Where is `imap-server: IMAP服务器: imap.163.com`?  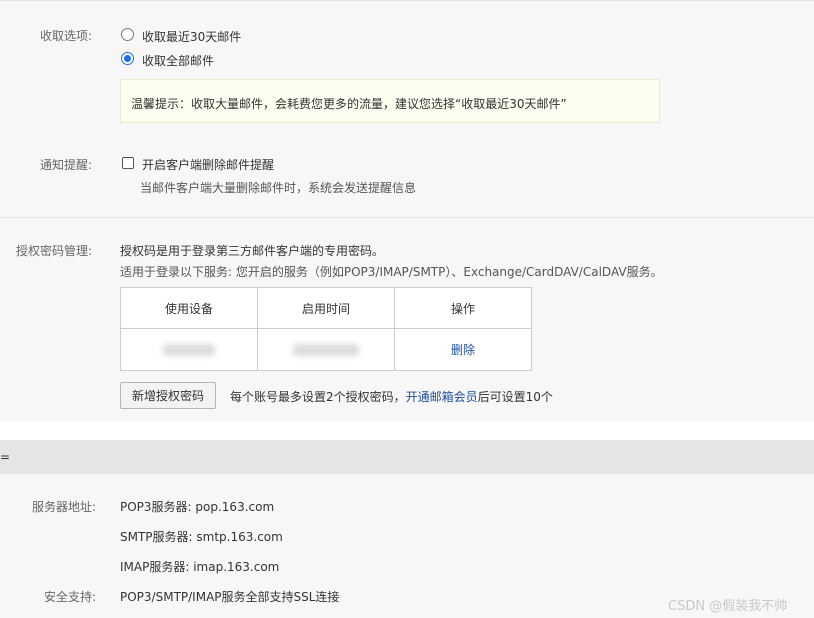
imap-server: IMAP服务器: imap.163.com is located at coordinates (200, 567).